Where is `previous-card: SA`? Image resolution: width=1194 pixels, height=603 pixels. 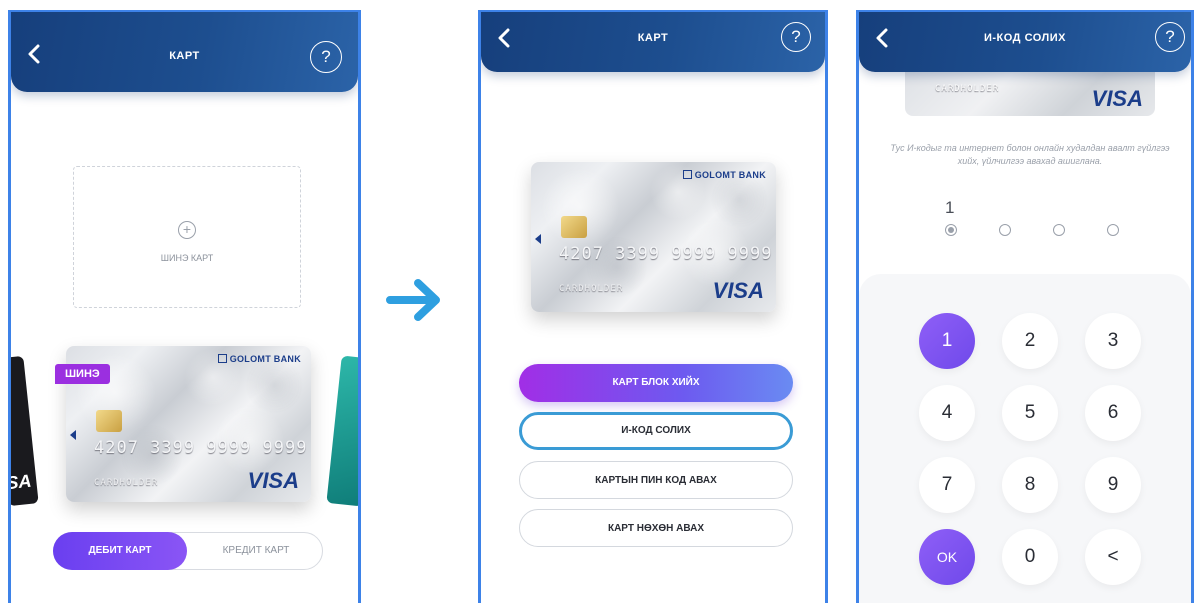
previous-card: SA is located at coordinates (23, 431).